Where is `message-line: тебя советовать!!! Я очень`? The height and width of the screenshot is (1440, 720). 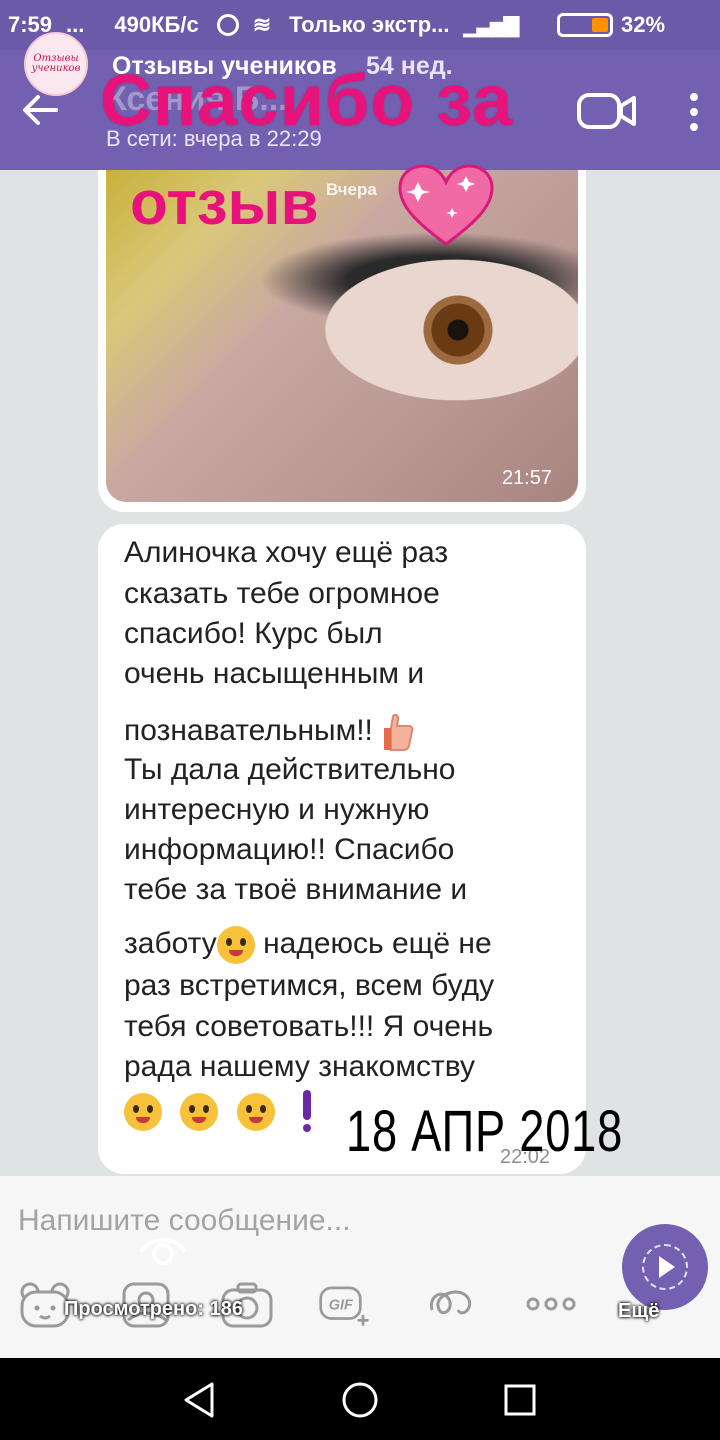
message-line: тебя советовать!!! Я очень is located at coordinates (309, 1026).